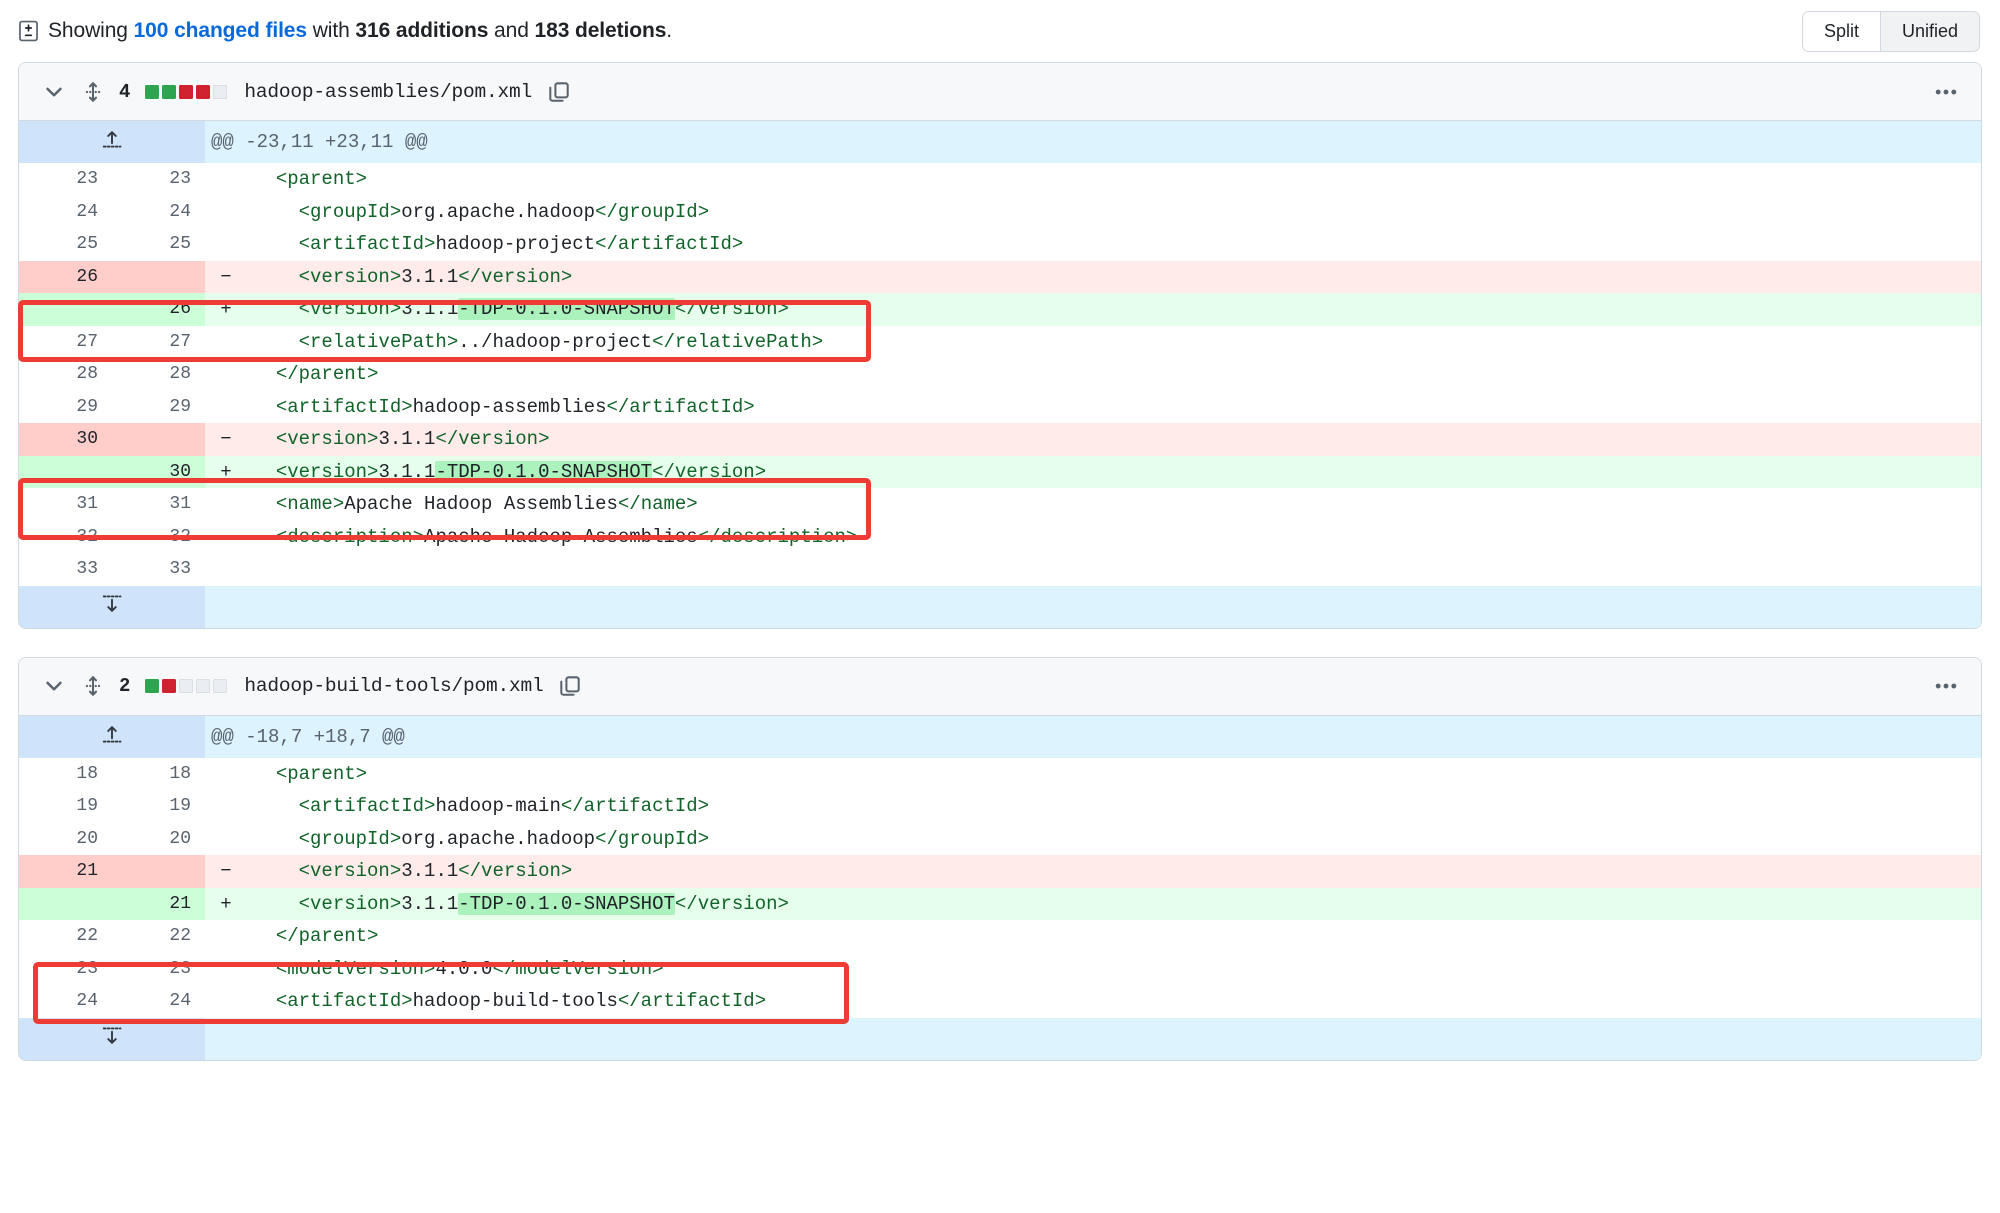  Describe the element at coordinates (65, 569) in the screenshot. I see `old-line-number: 33` at that location.